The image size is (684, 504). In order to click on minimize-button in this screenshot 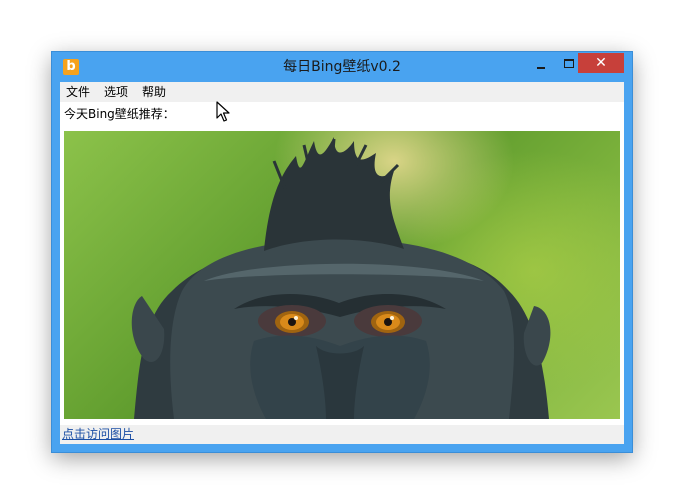, I will do `click(541, 64)`.